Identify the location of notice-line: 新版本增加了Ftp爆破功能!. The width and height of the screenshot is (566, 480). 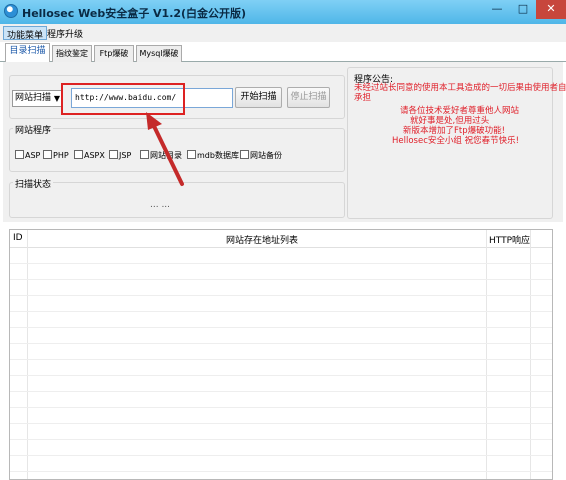
(454, 131).